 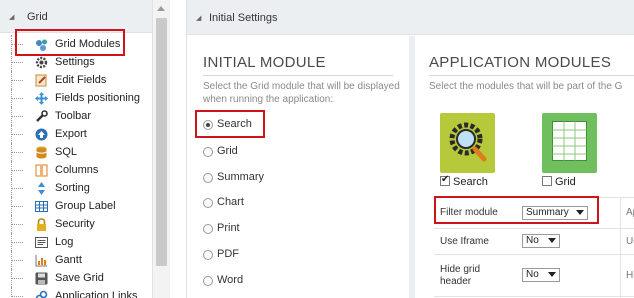 I want to click on search-module-checkbox: Search, so click(x=464, y=181).